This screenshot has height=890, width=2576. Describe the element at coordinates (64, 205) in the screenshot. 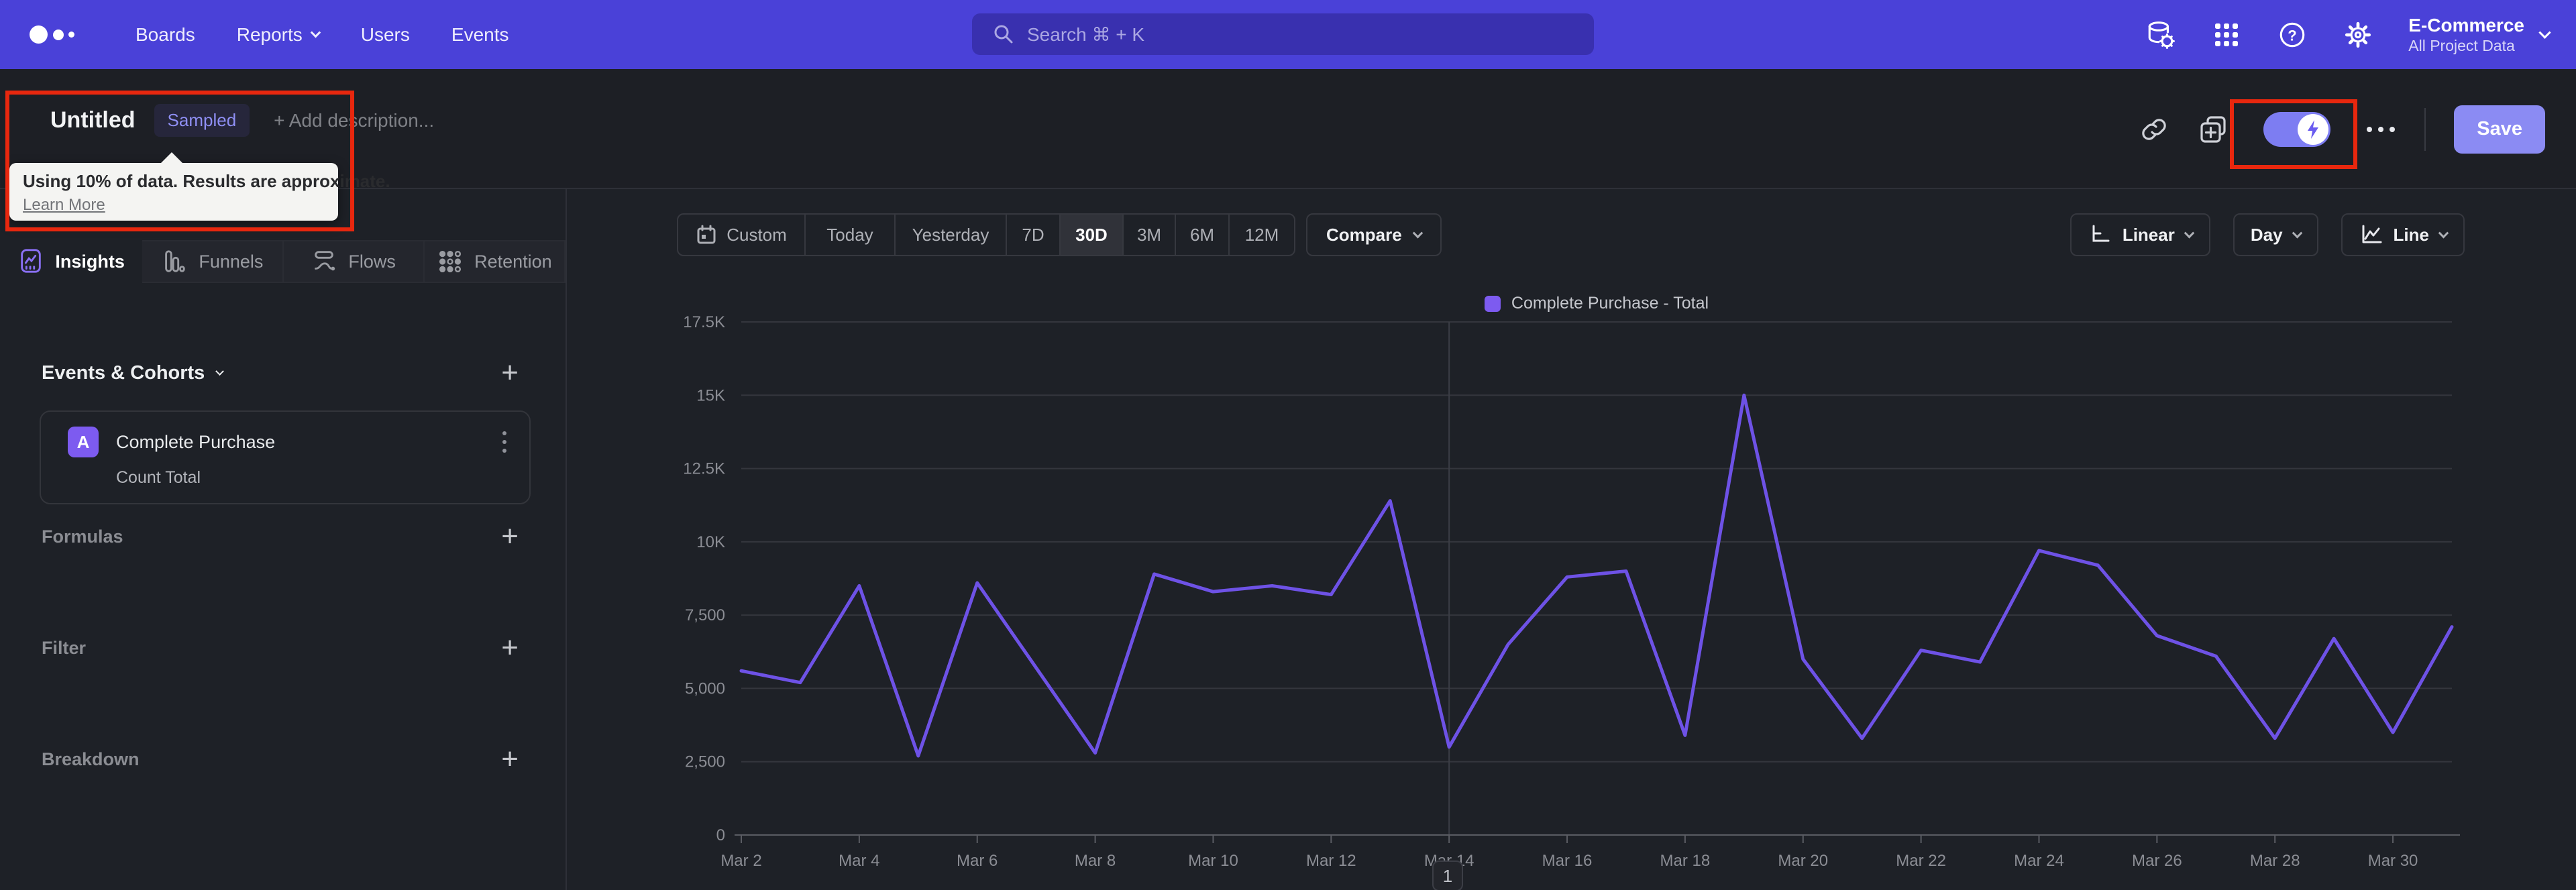

I see `learn-more-link: Learn More` at that location.